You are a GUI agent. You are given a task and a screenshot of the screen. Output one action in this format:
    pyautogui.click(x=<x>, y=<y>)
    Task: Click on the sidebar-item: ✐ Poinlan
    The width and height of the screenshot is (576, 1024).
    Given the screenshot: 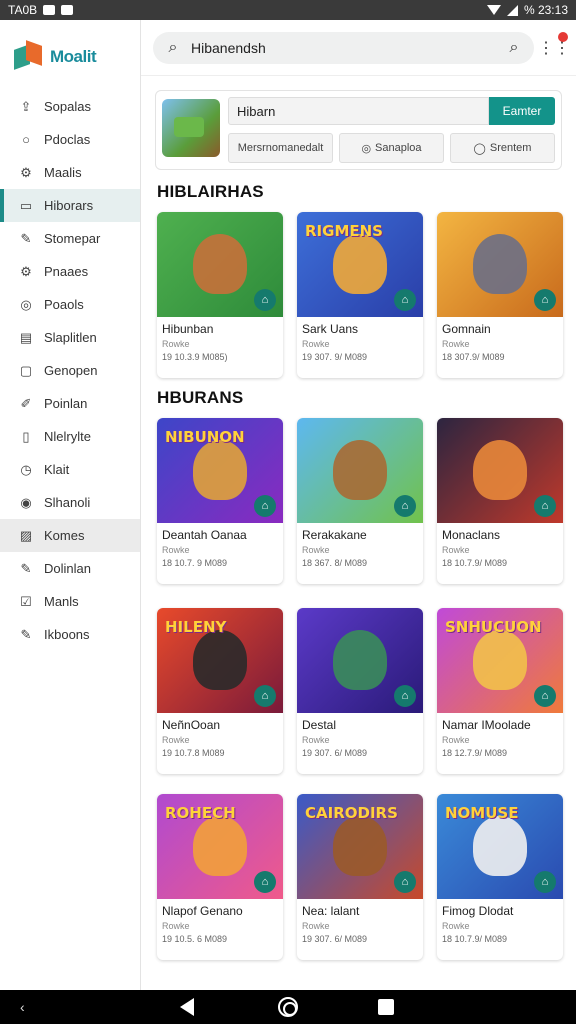 What is the action you would take?
    pyautogui.click(x=70, y=403)
    